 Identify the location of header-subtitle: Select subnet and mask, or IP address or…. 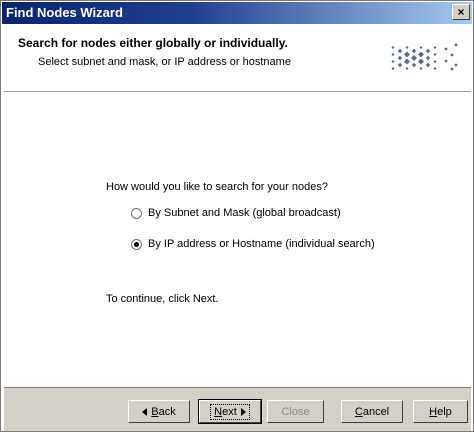
(164, 62).